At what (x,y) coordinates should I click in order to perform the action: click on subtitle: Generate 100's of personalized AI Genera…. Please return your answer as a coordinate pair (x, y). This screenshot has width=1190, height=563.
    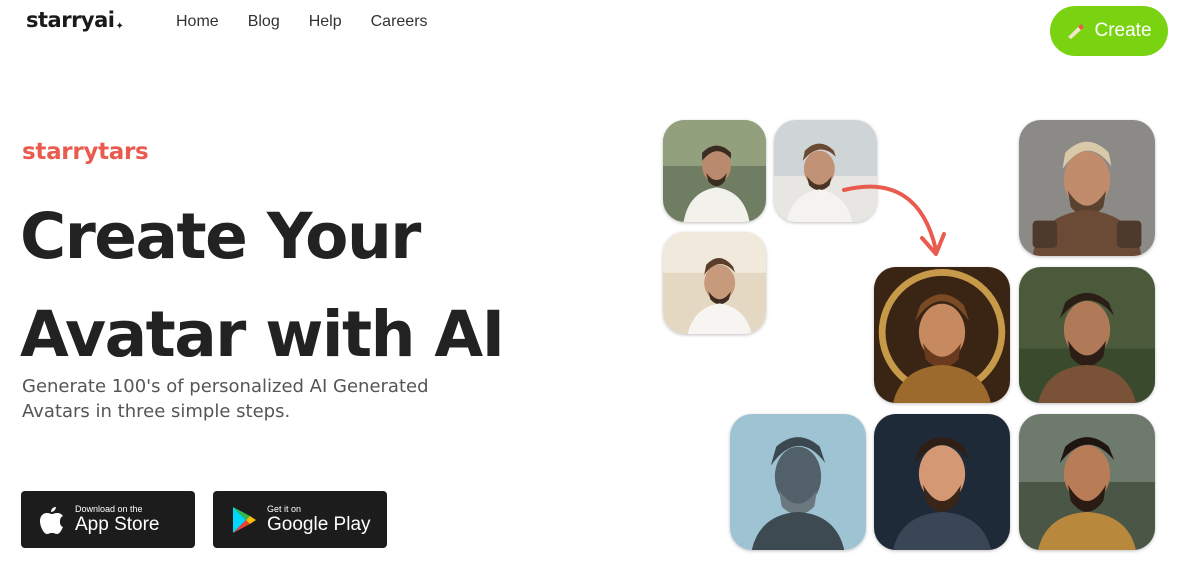
    Looking at the image, I should click on (225, 399).